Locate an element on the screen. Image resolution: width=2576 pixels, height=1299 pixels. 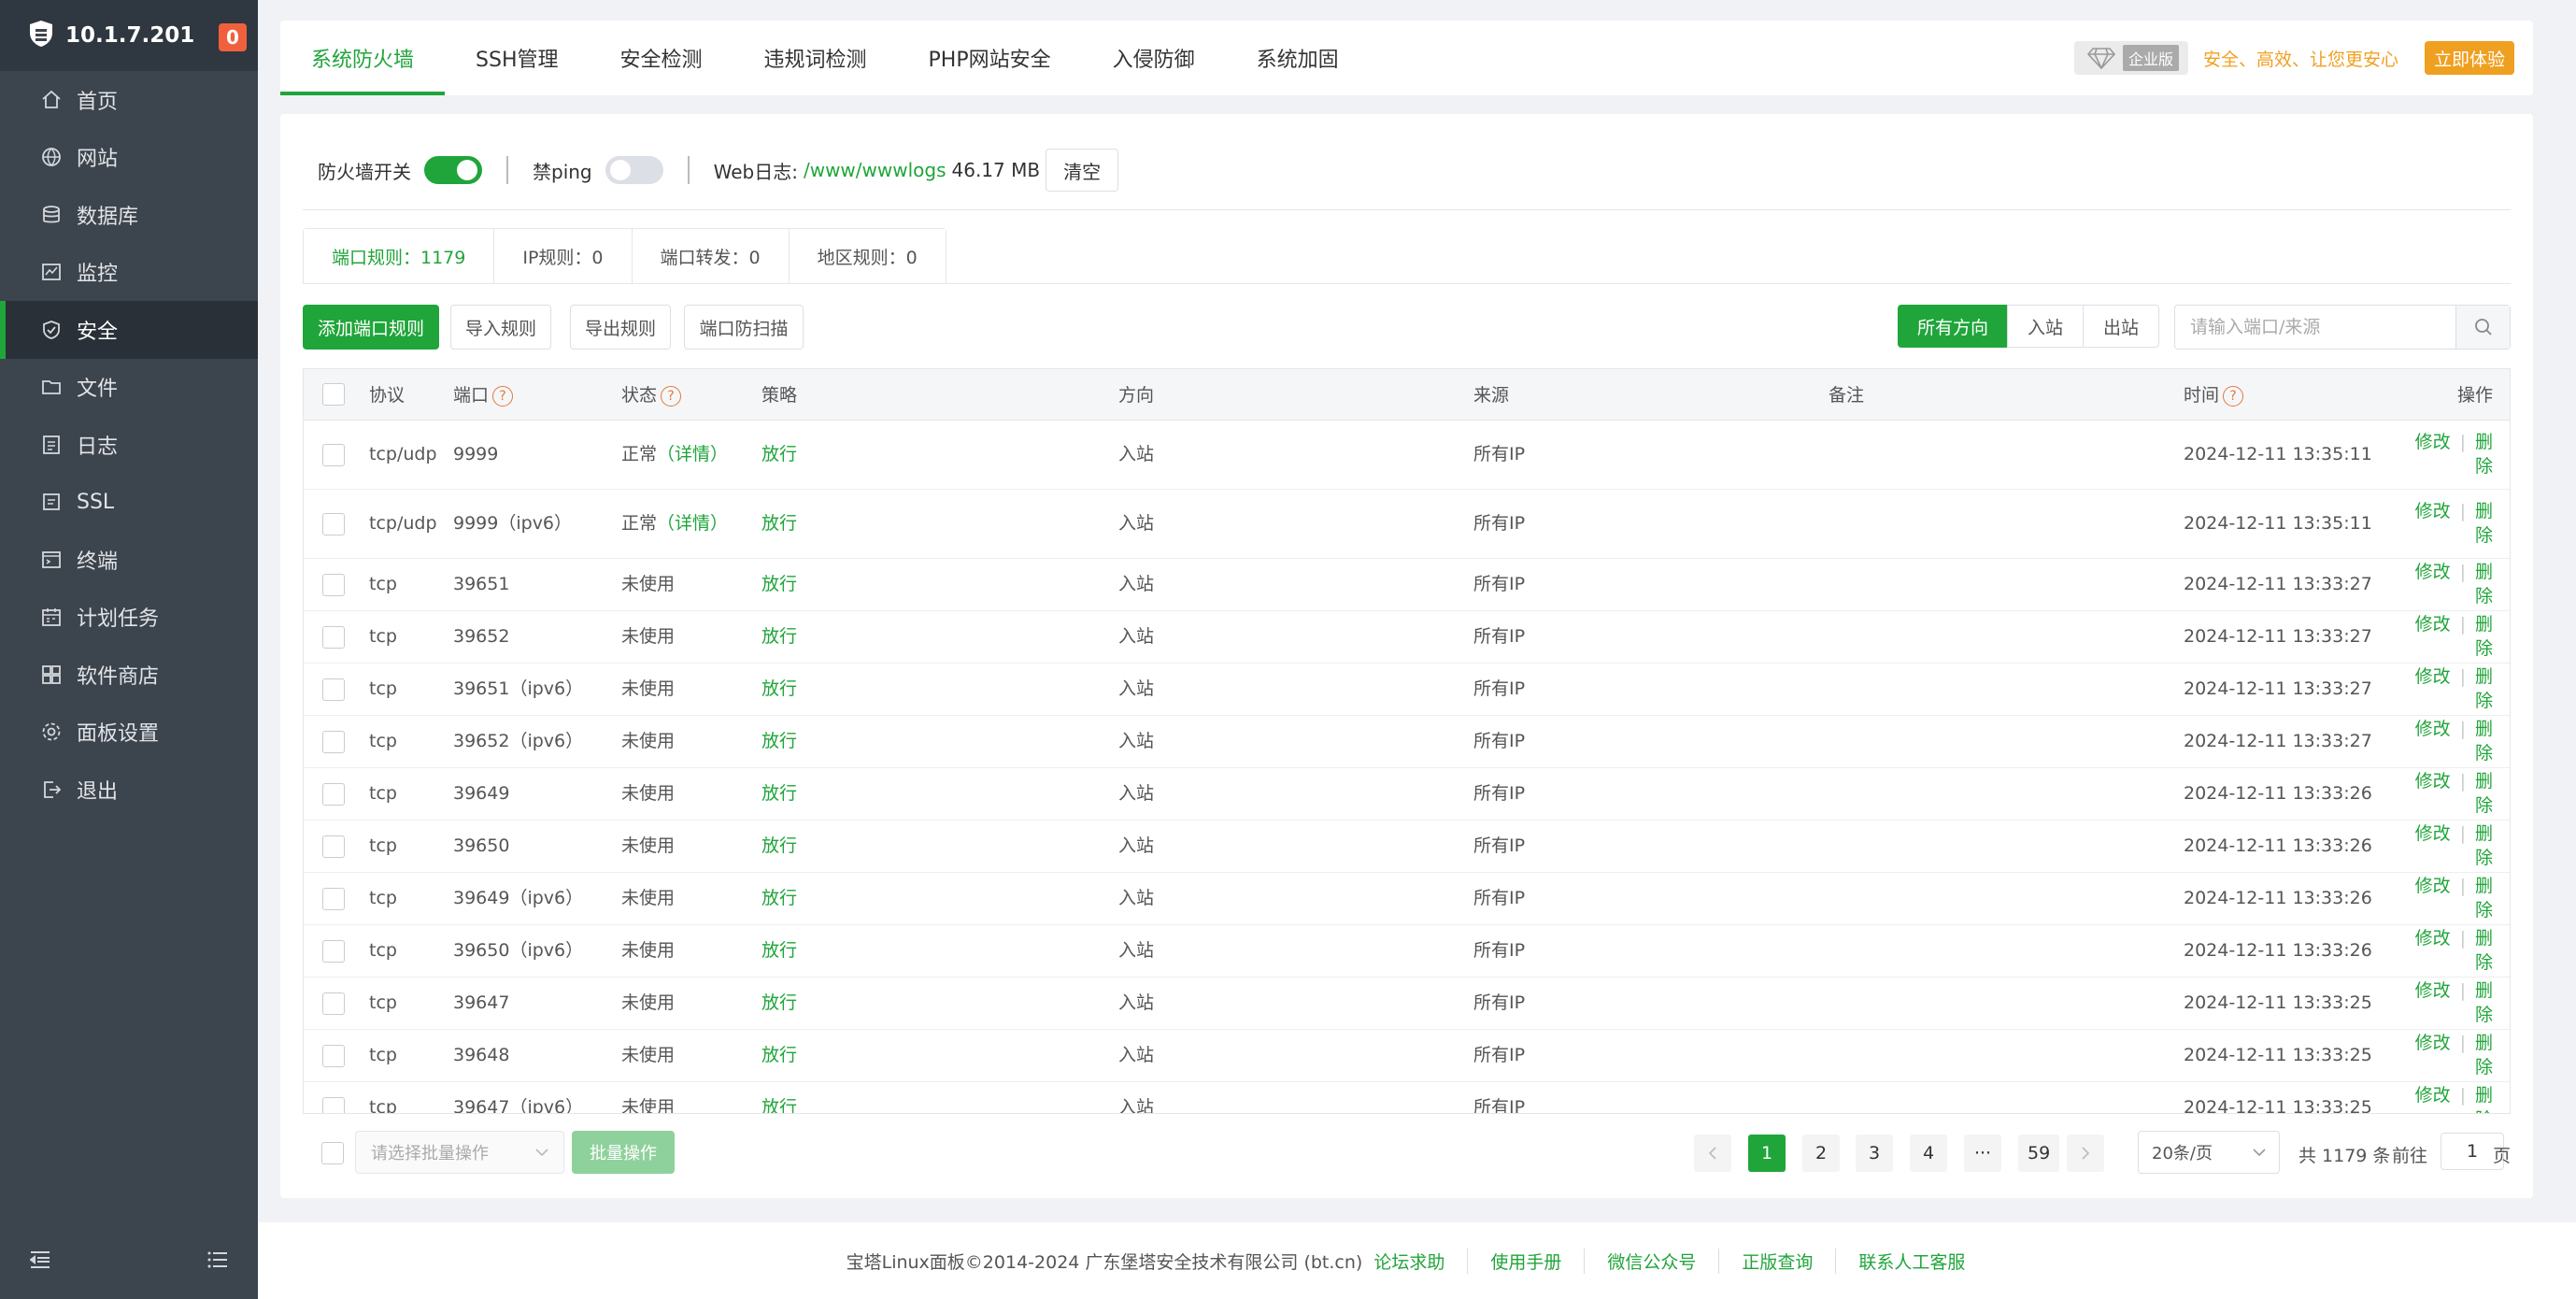
footer-link-1: 使用手册 is located at coordinates (1526, 1261).